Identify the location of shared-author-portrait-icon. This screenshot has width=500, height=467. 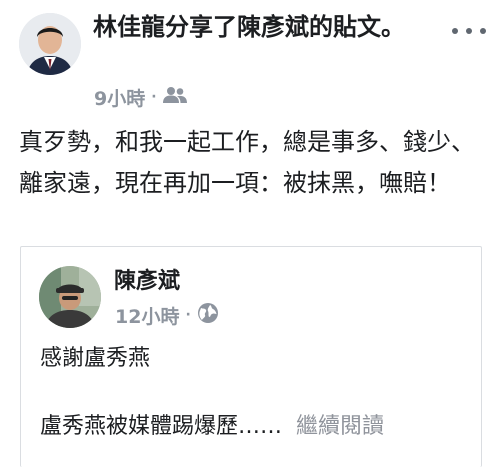
(70, 297).